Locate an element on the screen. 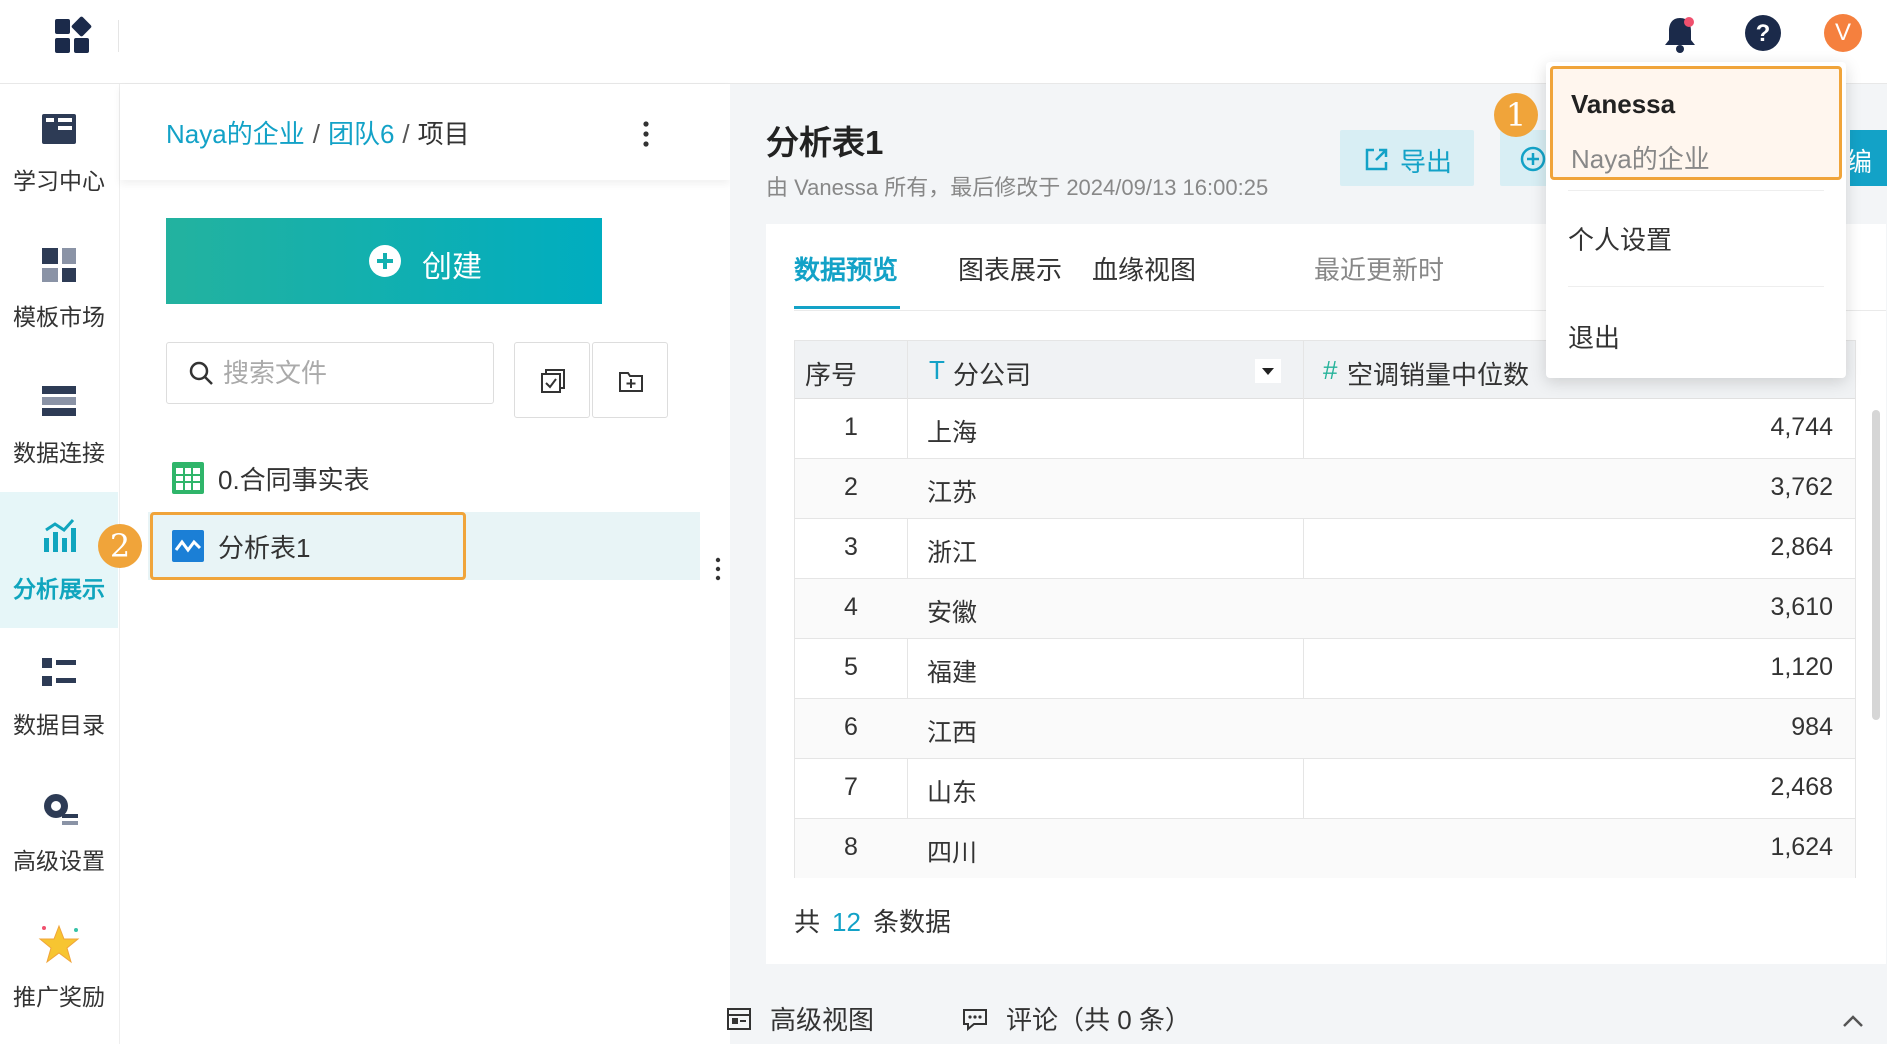 This screenshot has height=1044, width=1887. new-folder-button is located at coordinates (630, 380).